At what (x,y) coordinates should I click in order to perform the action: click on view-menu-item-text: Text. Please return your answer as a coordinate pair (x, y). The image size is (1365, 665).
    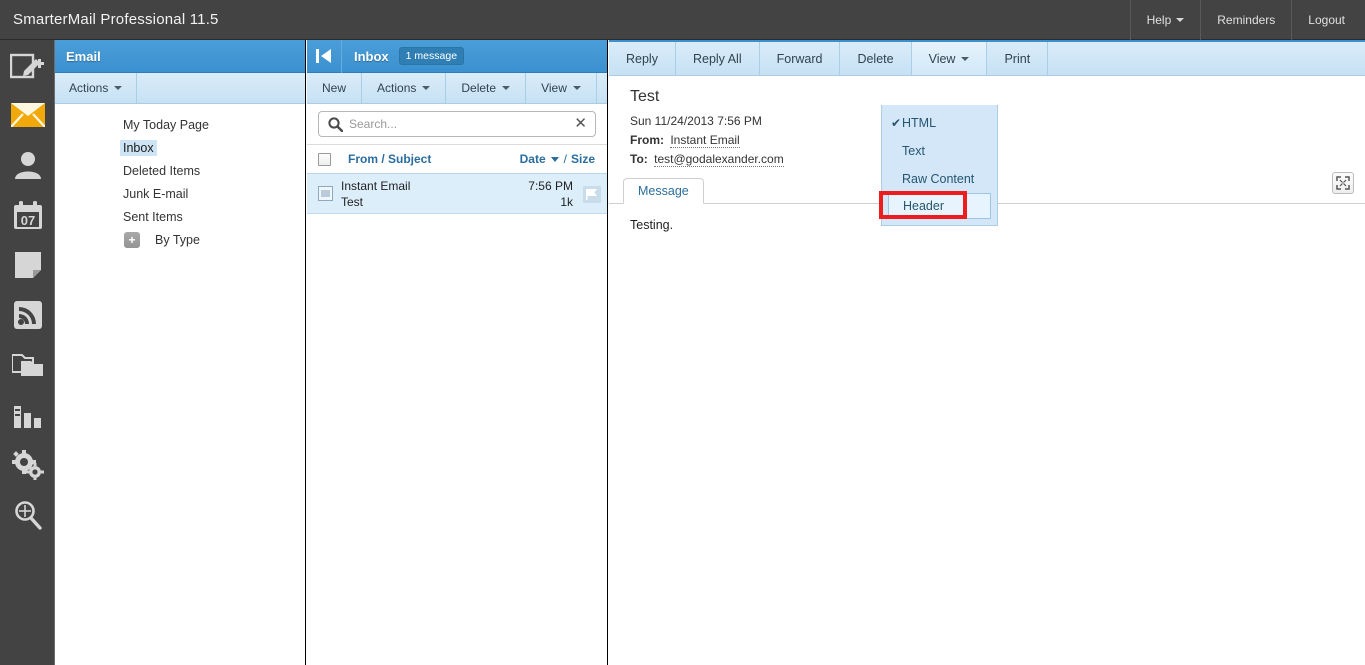
    Looking at the image, I should click on (939, 151).